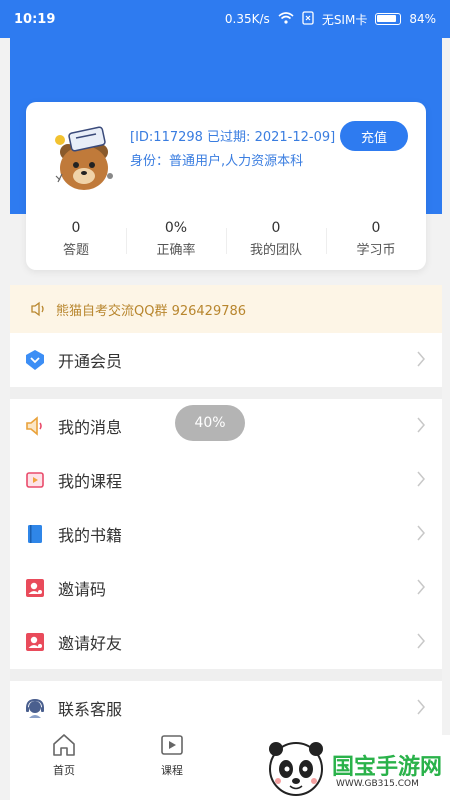  I want to click on watermark-url: WWW.GB315.COM, so click(377, 784).